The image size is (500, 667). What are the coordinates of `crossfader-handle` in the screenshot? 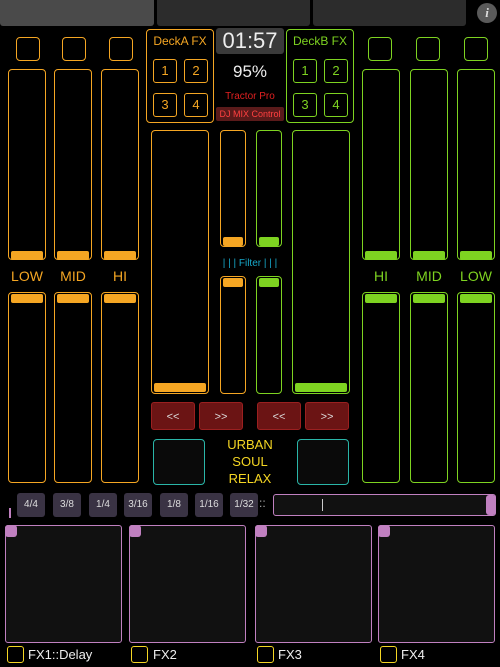 It's located at (491, 505).